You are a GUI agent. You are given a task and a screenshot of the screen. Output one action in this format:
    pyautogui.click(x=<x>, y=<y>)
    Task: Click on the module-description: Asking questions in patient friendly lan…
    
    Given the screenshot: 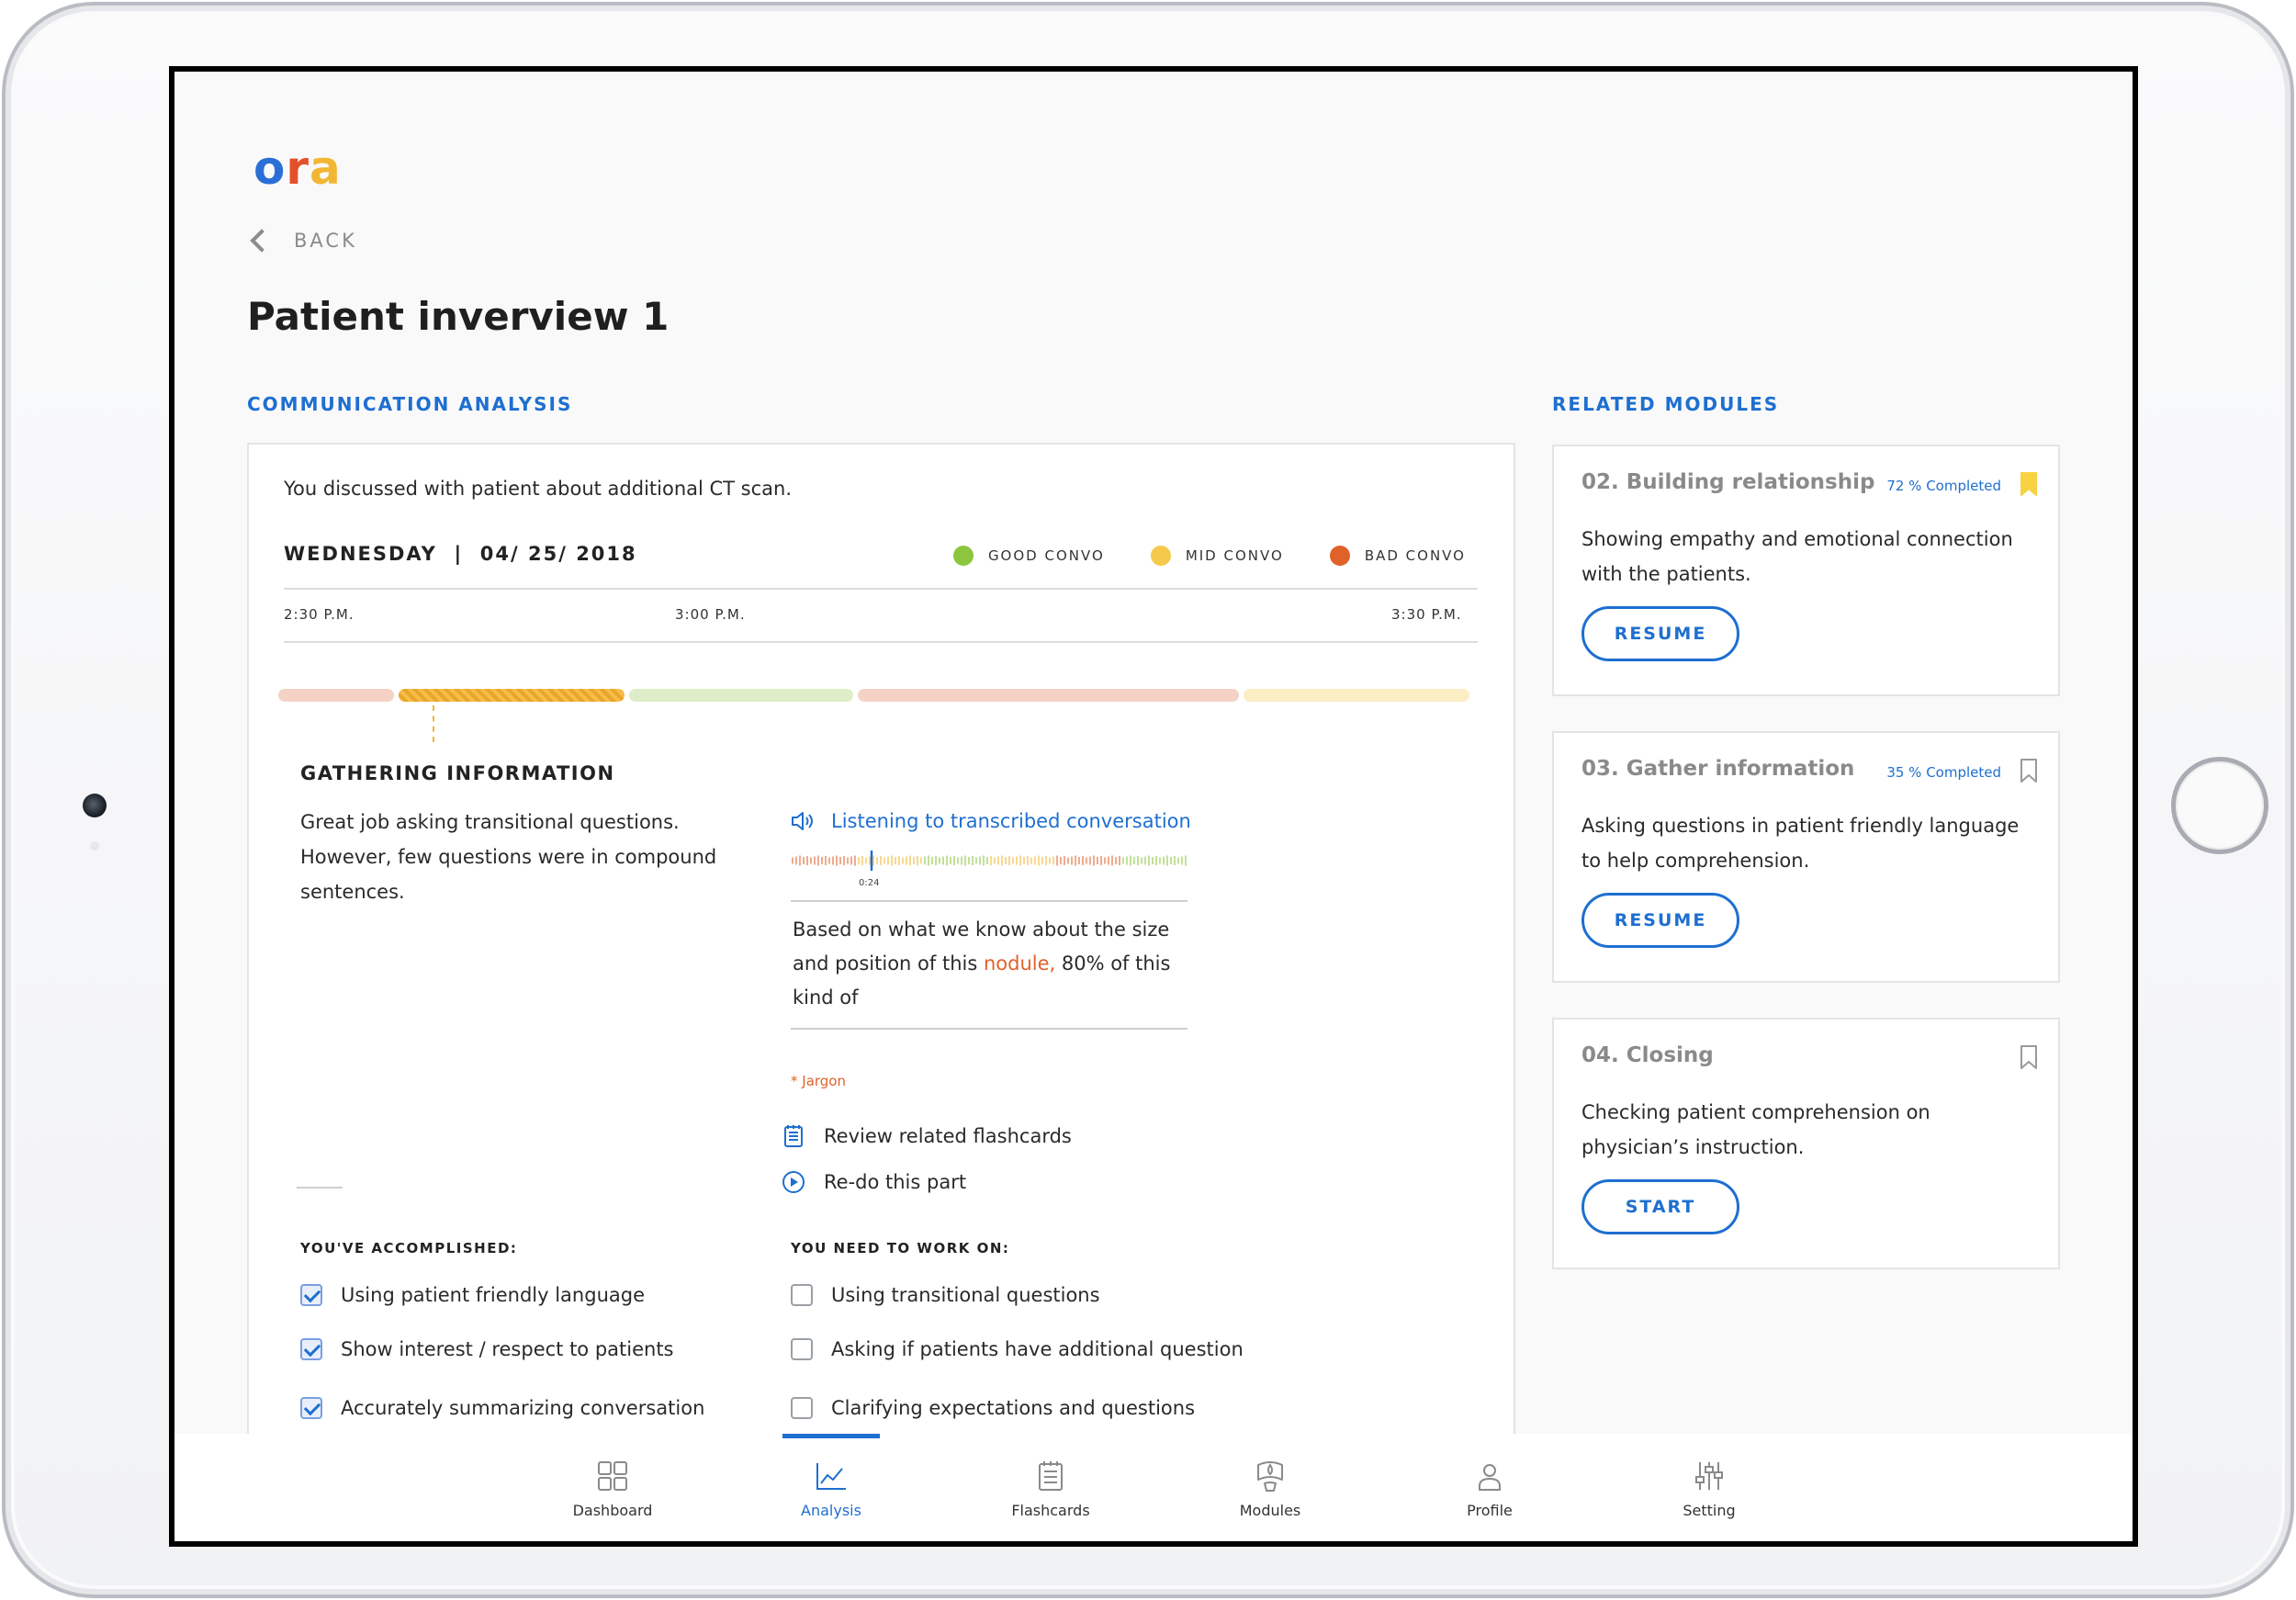 What is the action you would take?
    pyautogui.click(x=1800, y=844)
    